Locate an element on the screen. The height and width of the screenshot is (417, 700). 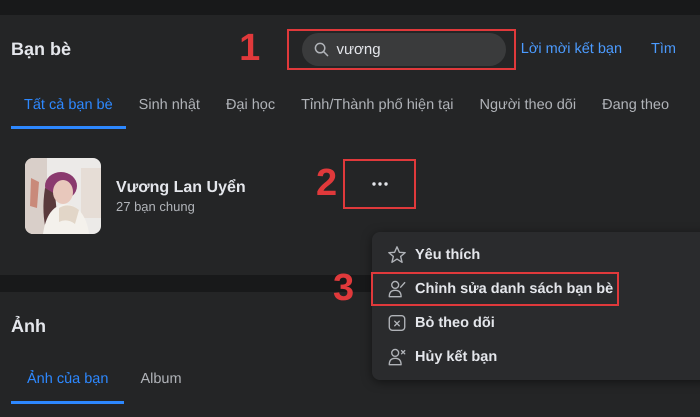
tab: Ảnh của bạn is located at coordinates (67, 380).